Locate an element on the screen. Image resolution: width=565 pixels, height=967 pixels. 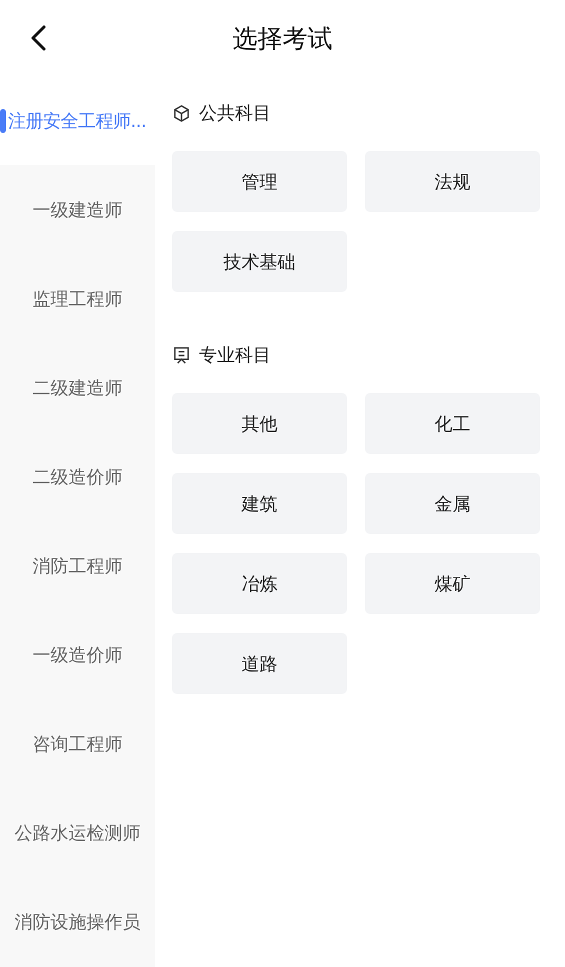
back-icon is located at coordinates (38, 38).